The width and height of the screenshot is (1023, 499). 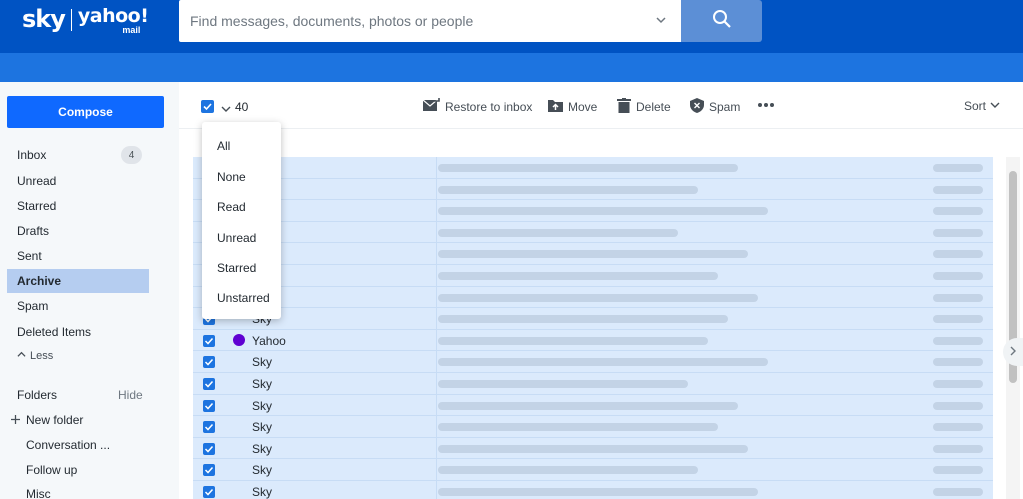 I want to click on message-row: Yahoo, so click(x=593, y=340).